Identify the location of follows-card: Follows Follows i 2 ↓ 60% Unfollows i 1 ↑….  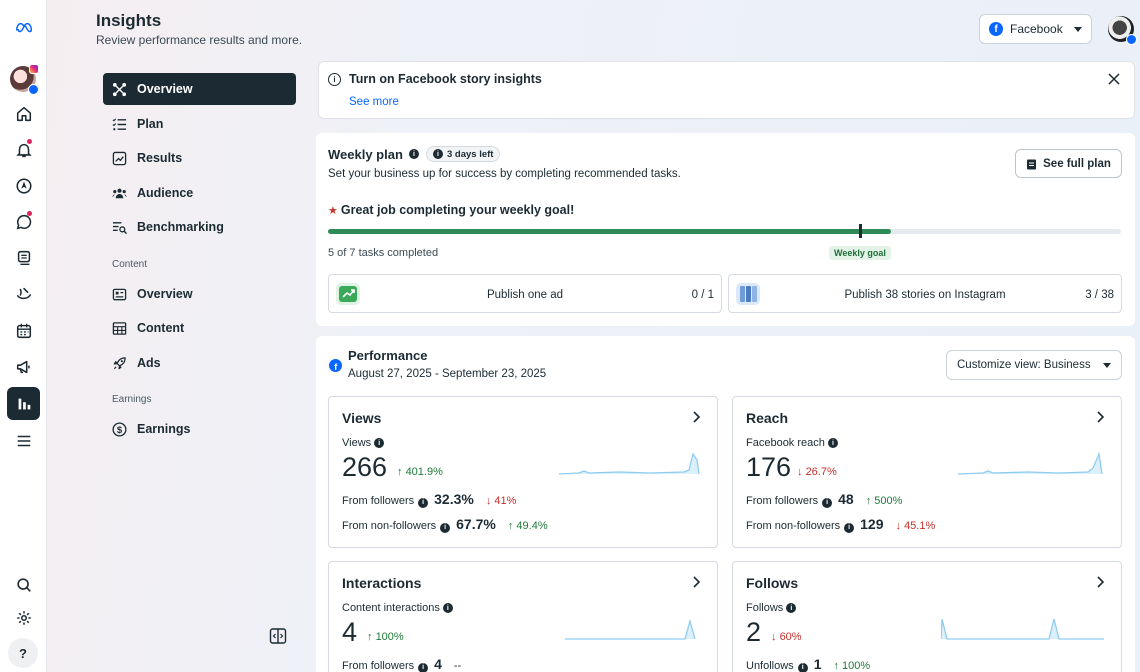
(927, 616).